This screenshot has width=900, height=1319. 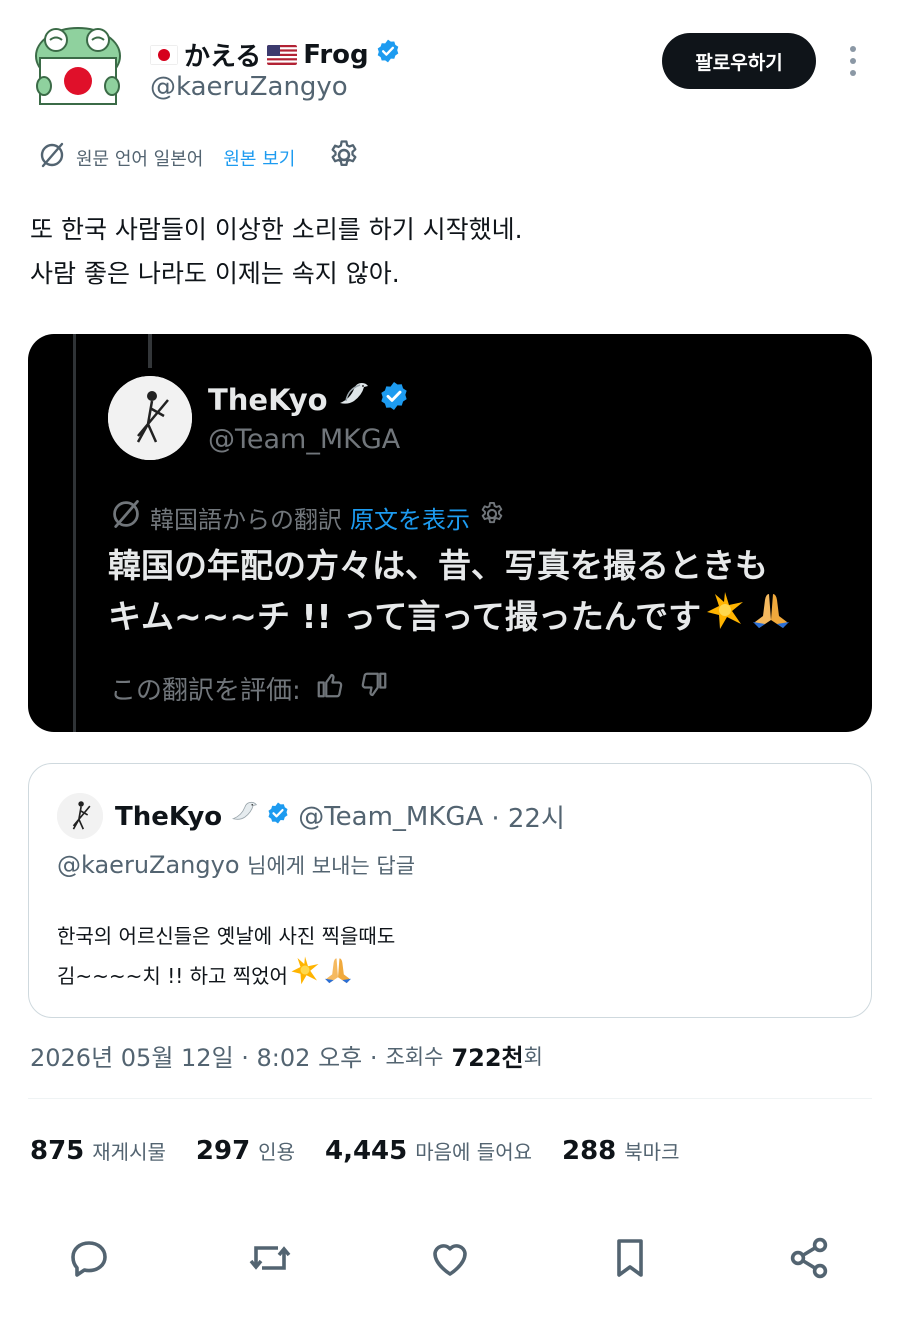 What do you see at coordinates (259, 158) in the screenshot?
I see `show-original-link: 원본 보기` at bounding box center [259, 158].